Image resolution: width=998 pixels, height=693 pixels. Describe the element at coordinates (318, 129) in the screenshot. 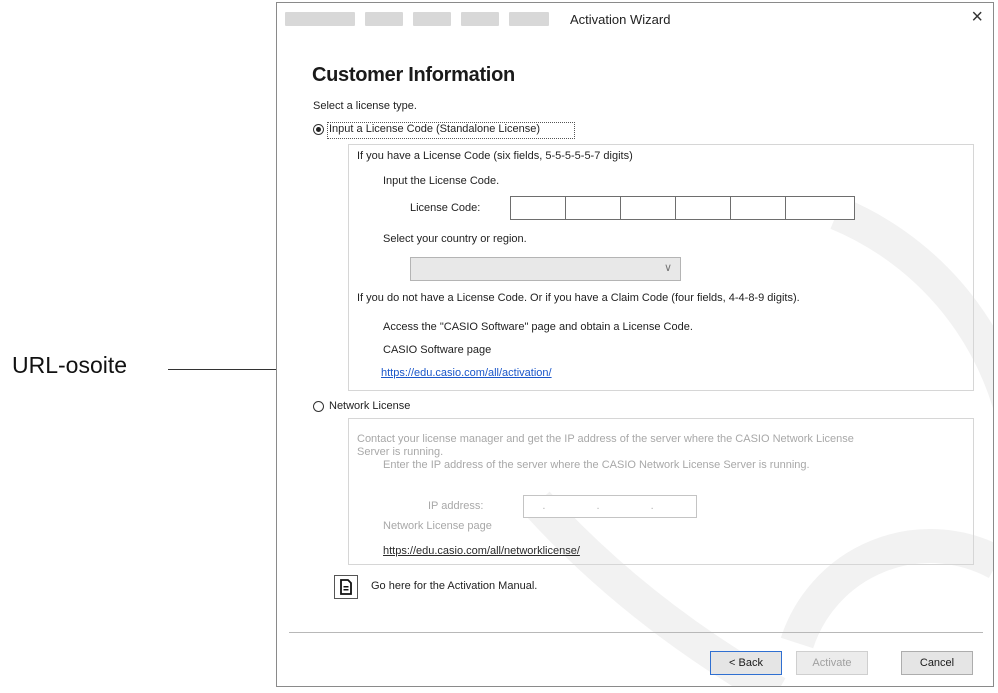

I see `standalone-license-radio` at that location.